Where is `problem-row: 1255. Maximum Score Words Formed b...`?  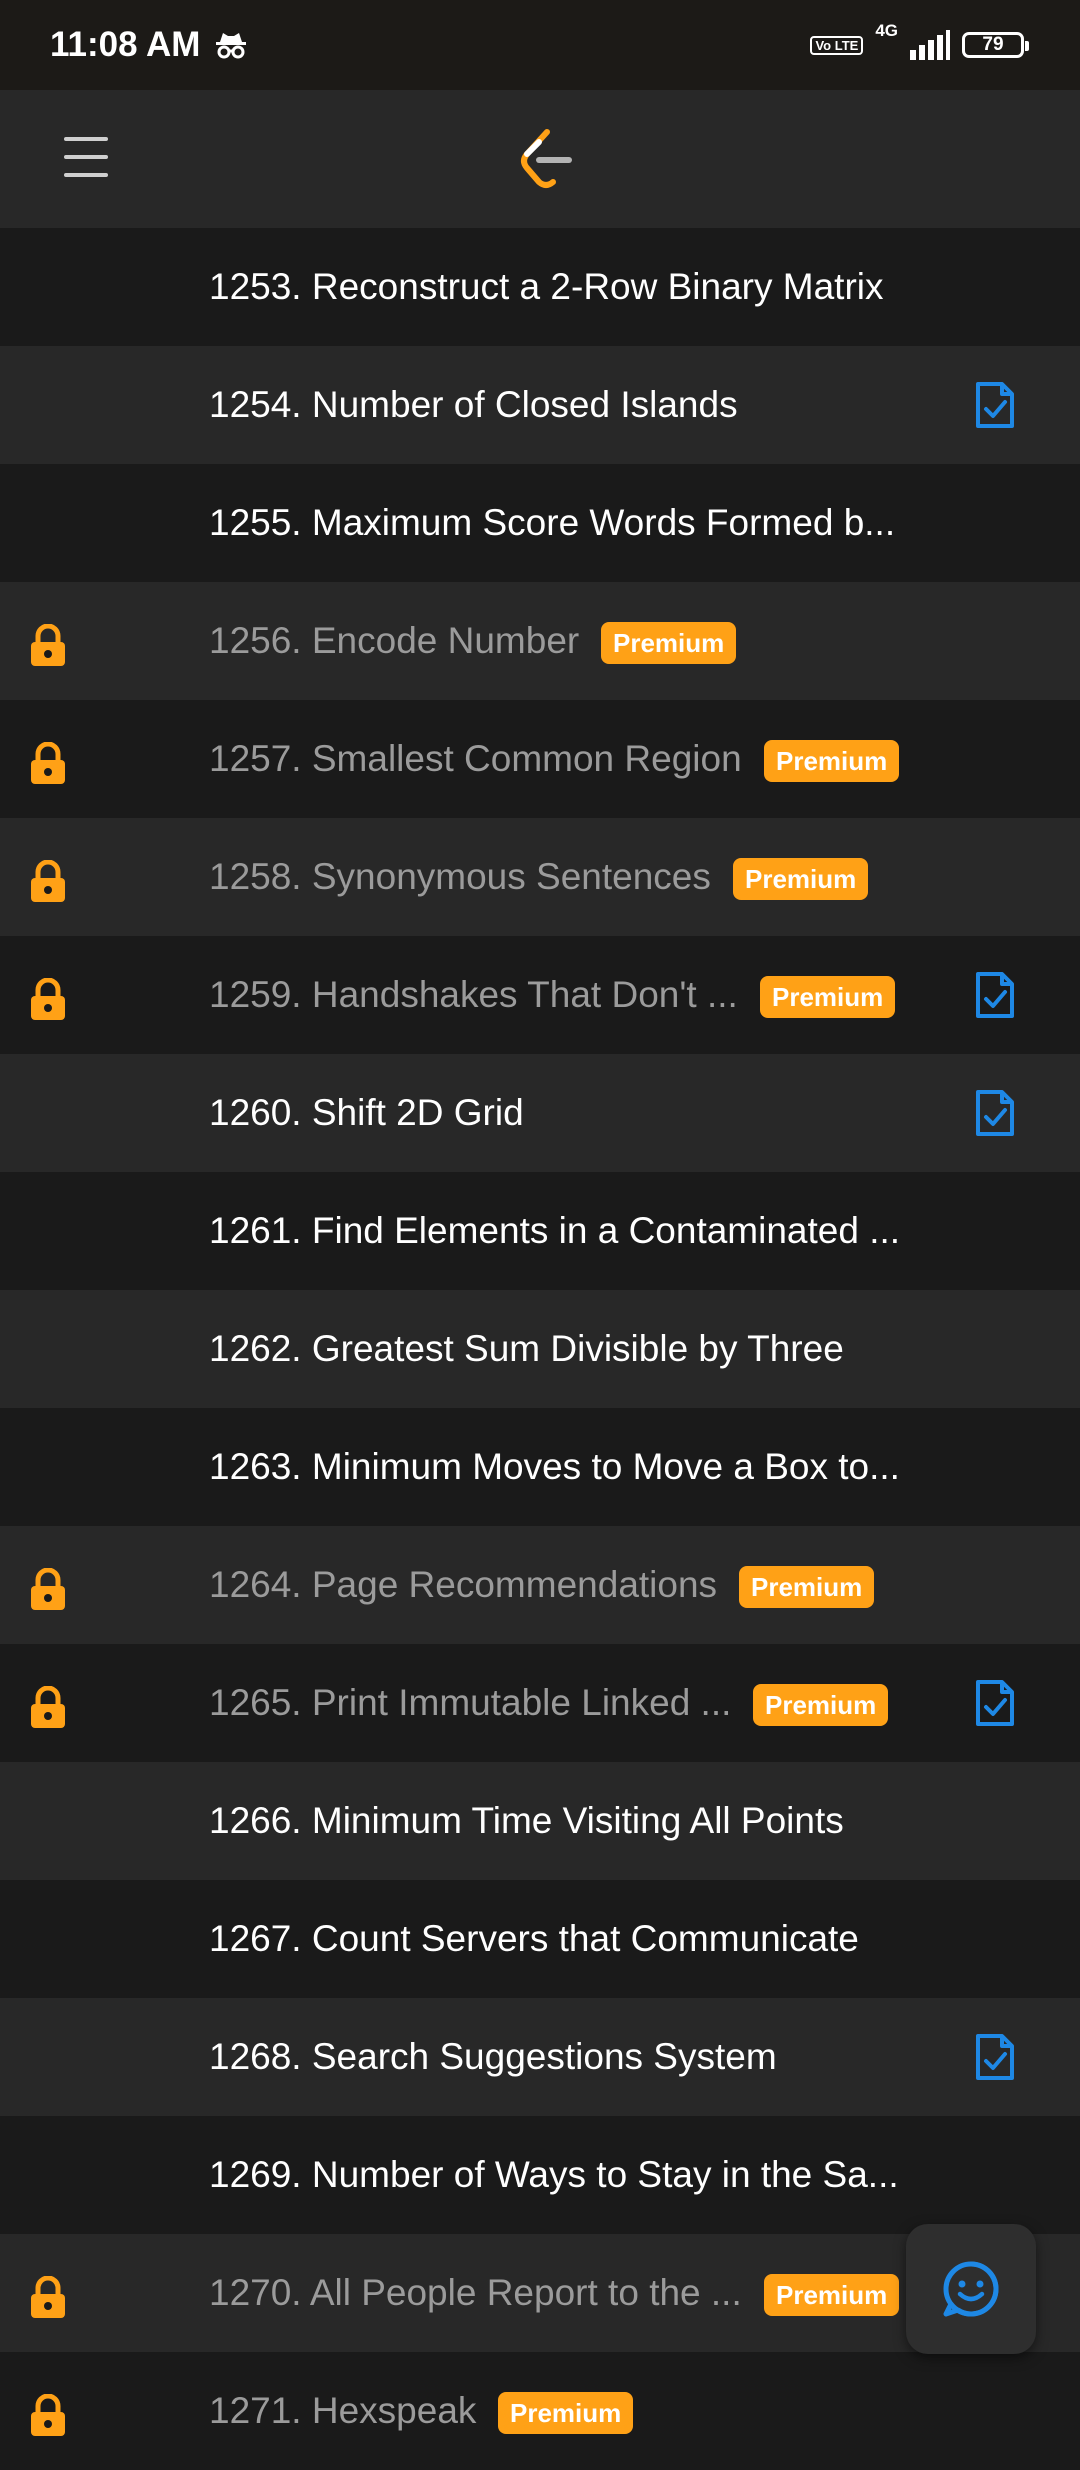 problem-row: 1255. Maximum Score Words Formed b... is located at coordinates (540, 523).